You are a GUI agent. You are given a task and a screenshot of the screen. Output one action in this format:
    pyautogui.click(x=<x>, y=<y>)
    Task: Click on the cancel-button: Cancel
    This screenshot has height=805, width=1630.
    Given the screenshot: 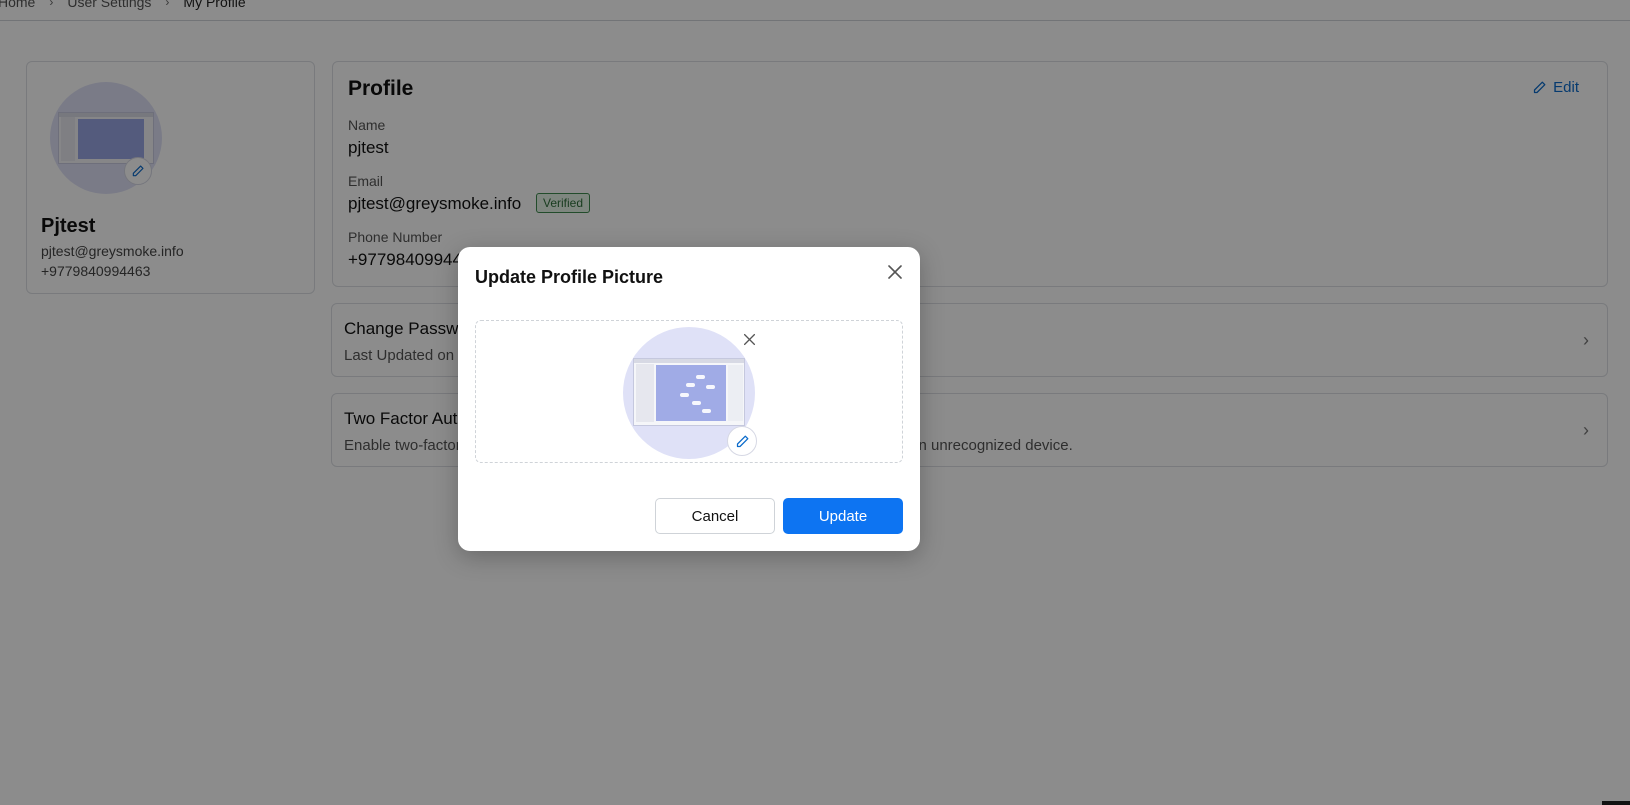 What is the action you would take?
    pyautogui.click(x=715, y=516)
    